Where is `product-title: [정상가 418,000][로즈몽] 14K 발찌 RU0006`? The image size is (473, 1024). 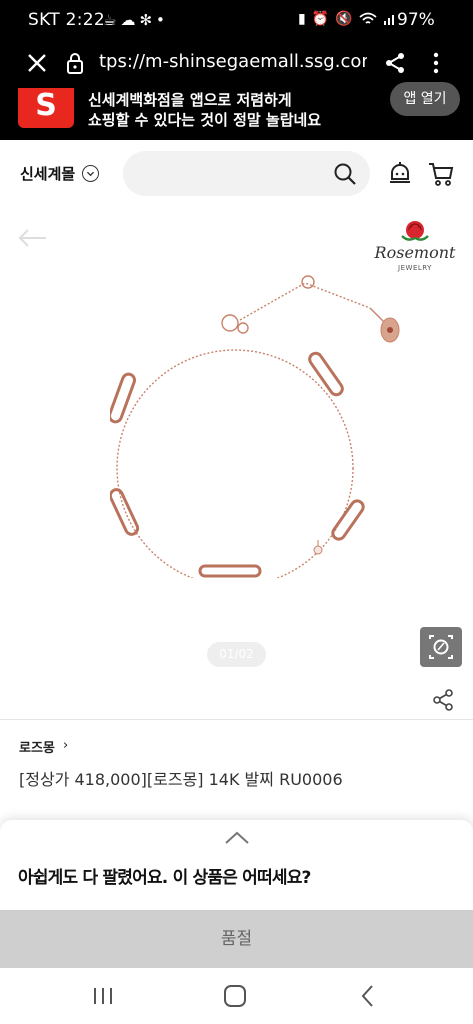 product-title: [정상가 418,000][로즈몽] 14K 발찌 RU0006 is located at coordinates (181, 779).